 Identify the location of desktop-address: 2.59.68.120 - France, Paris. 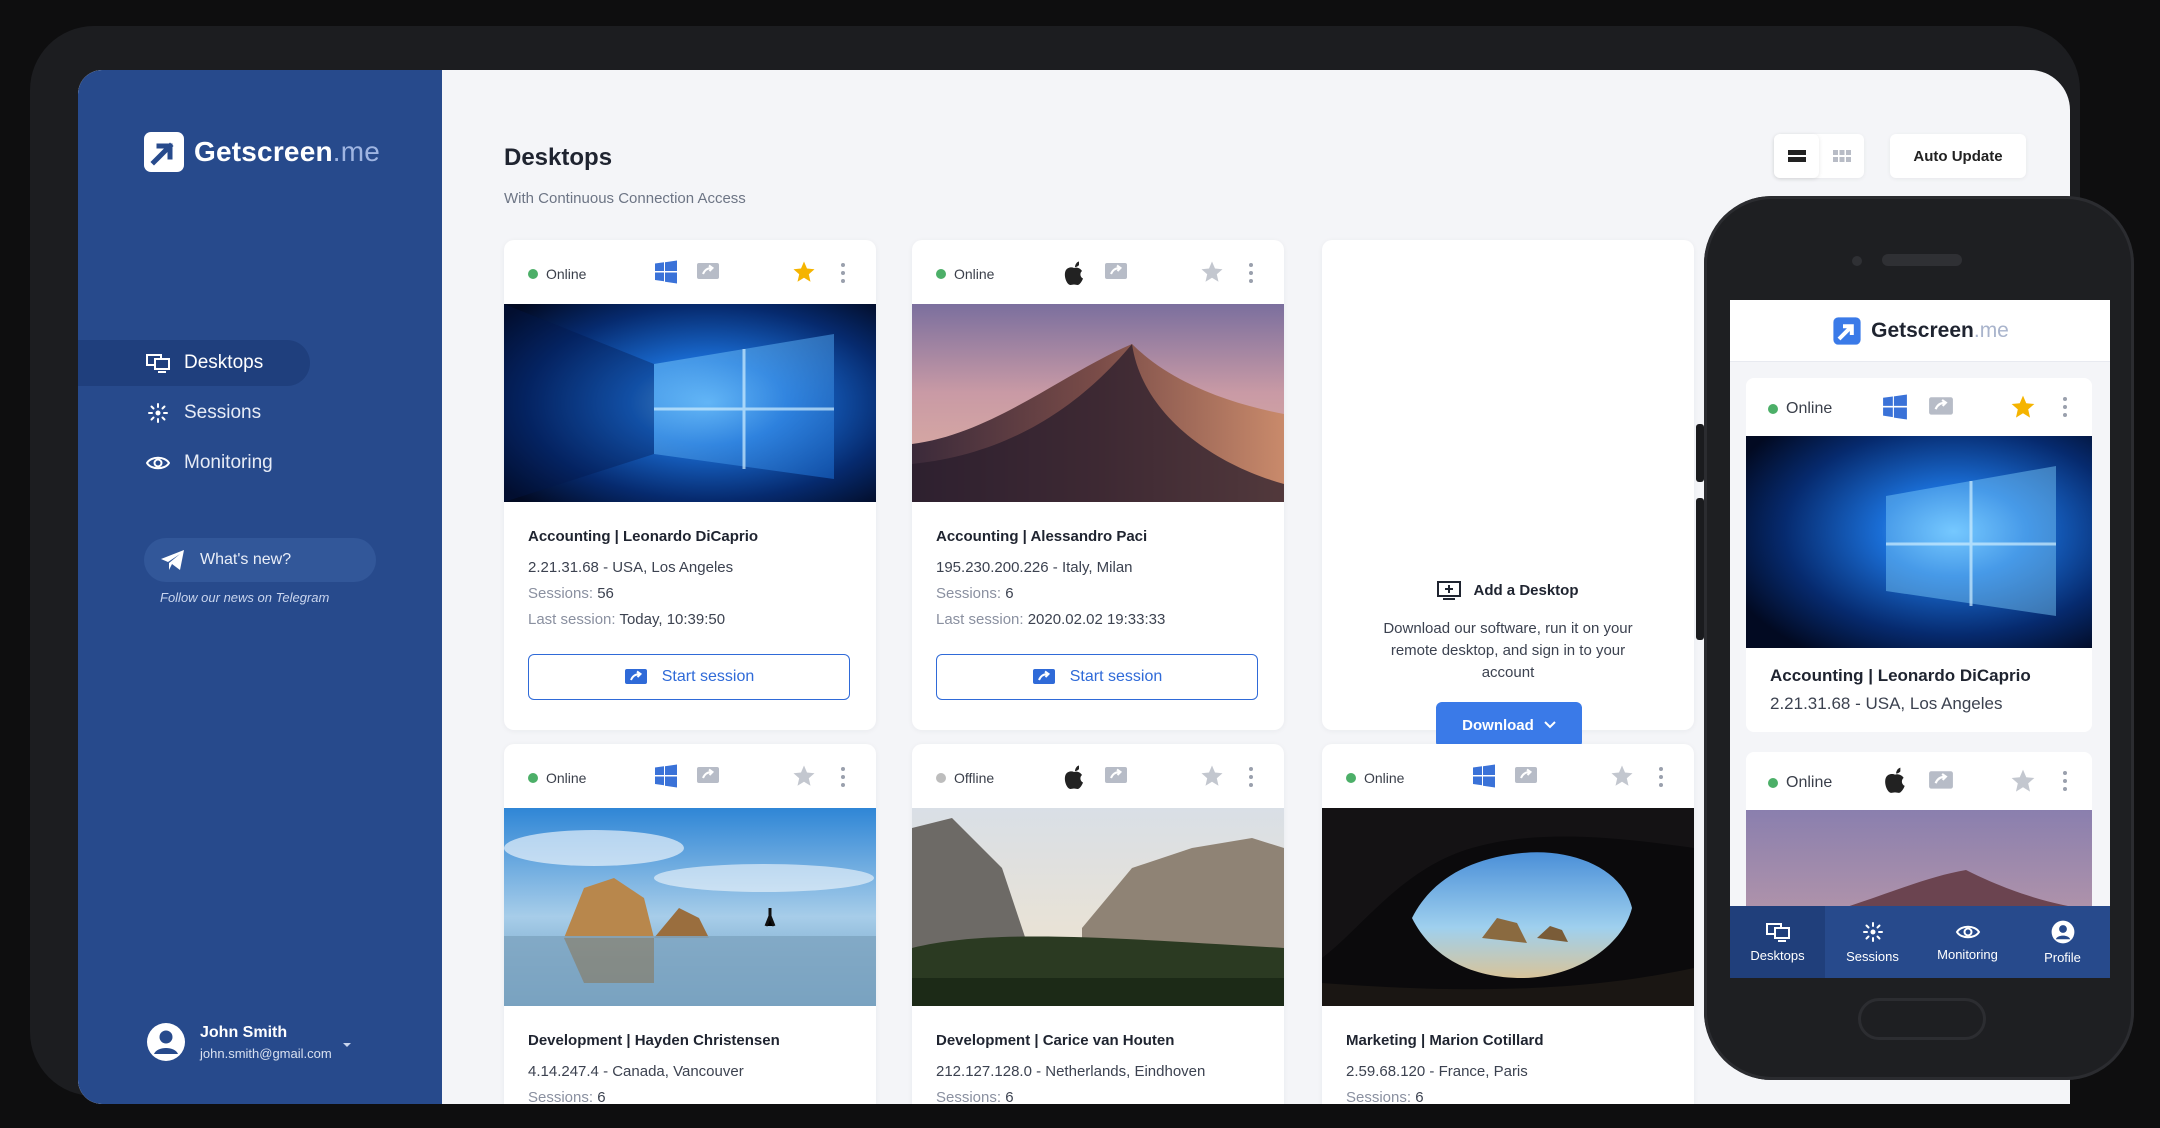
(1437, 1071).